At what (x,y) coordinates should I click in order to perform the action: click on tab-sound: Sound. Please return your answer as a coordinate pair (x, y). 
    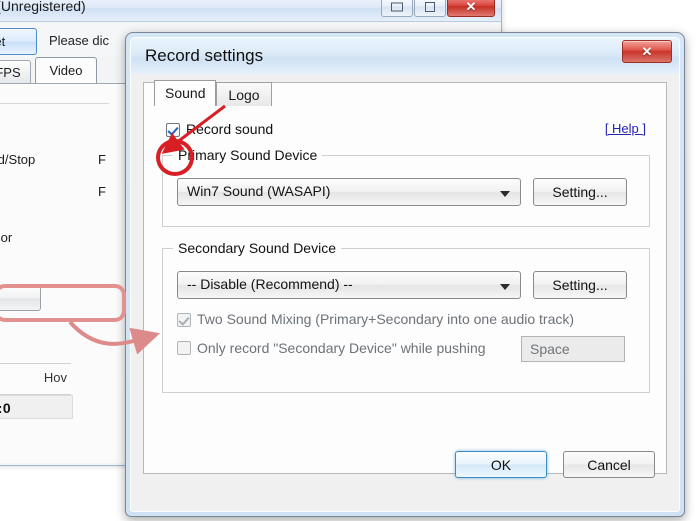
    Looking at the image, I should click on (185, 93).